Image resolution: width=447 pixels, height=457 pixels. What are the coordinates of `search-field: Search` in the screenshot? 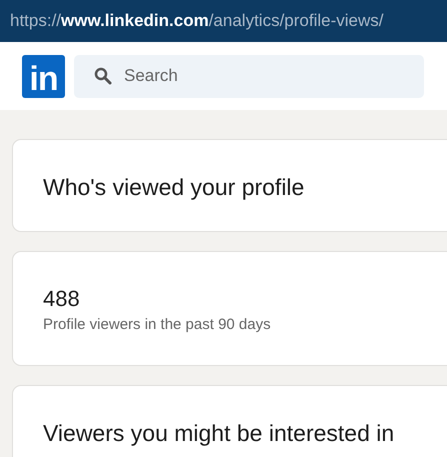 It's located at (249, 76).